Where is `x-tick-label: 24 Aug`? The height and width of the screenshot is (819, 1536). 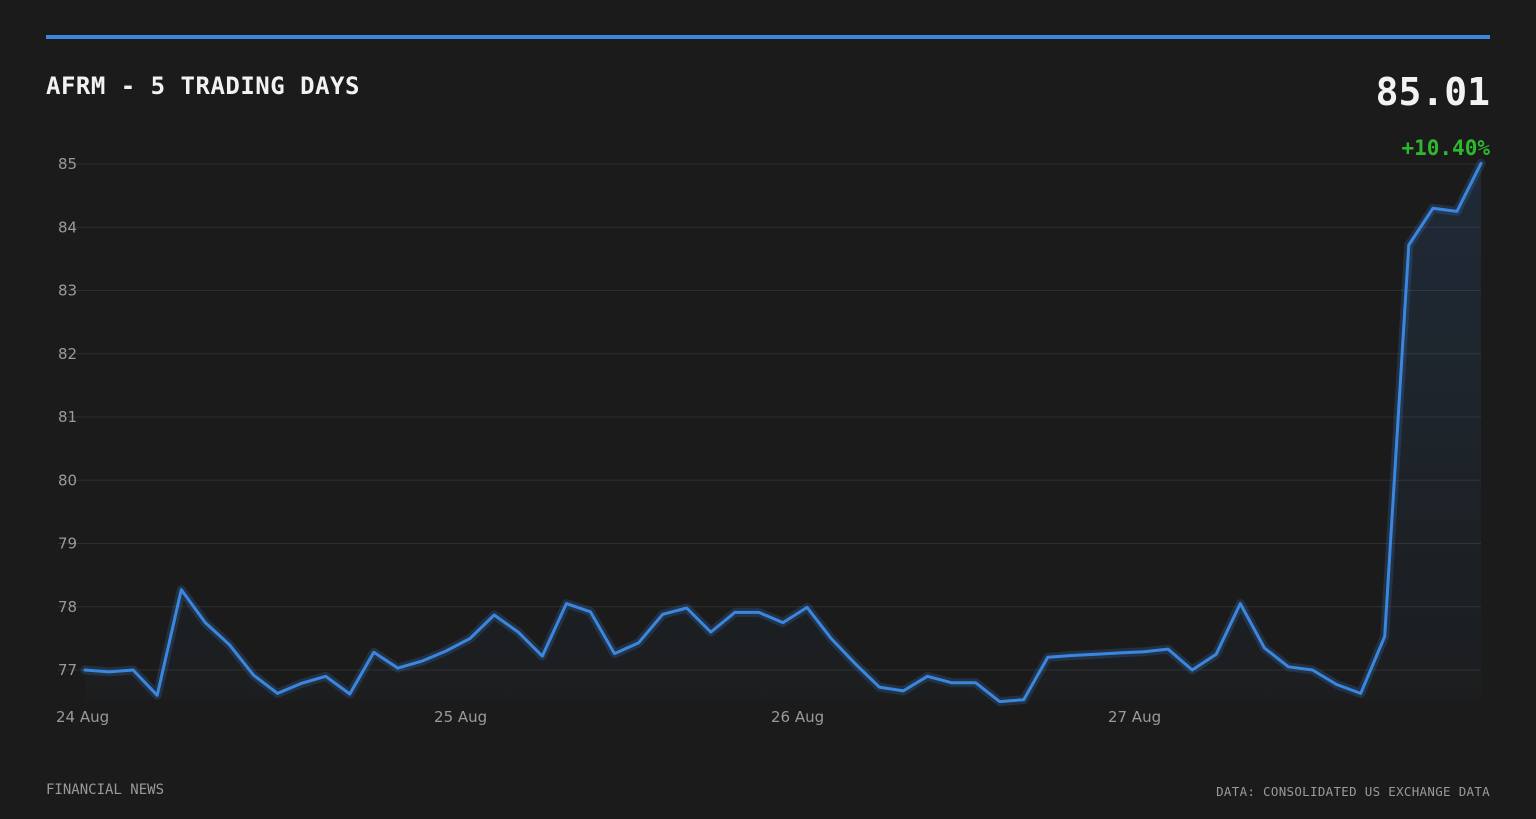
x-tick-label: 24 Aug is located at coordinates (82, 717).